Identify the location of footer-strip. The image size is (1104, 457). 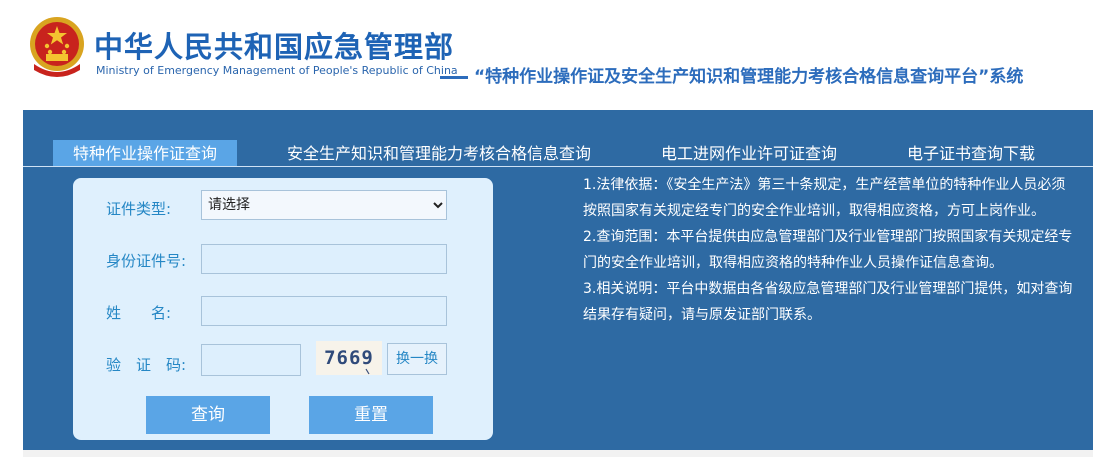
(558, 453).